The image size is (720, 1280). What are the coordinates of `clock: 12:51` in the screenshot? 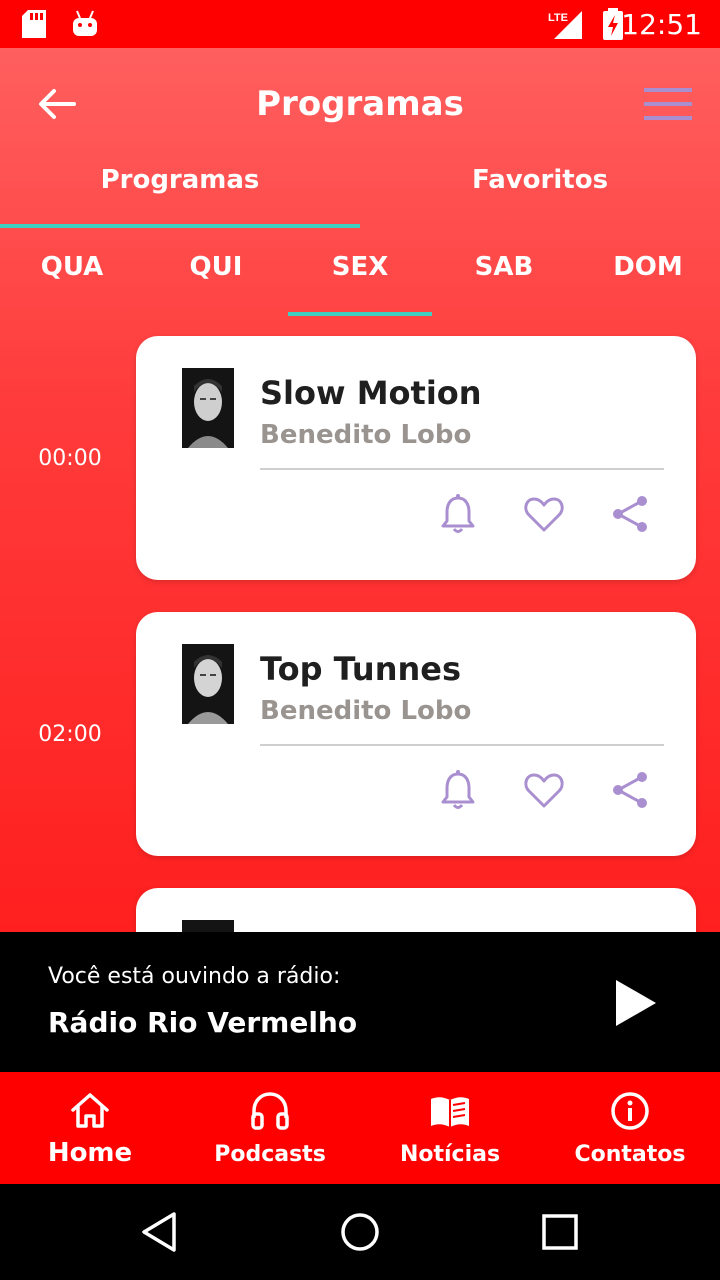 It's located at (661, 24).